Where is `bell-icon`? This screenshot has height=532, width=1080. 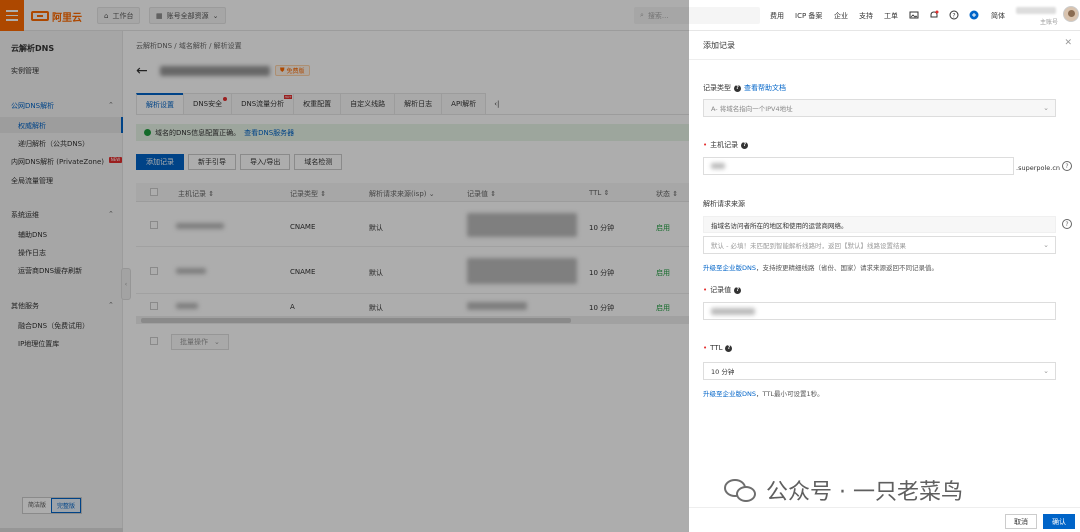
bell-icon is located at coordinates (934, 15).